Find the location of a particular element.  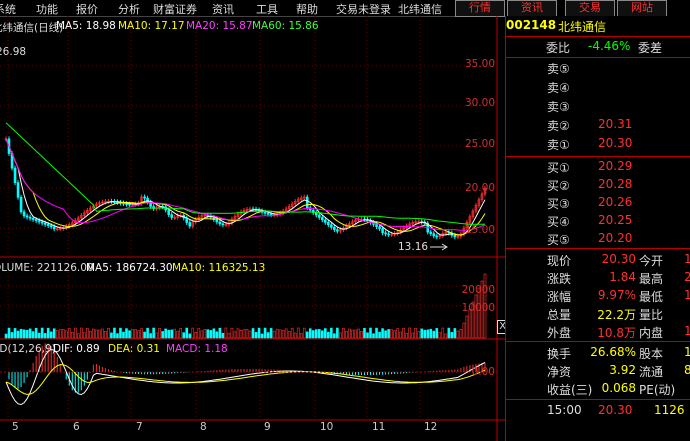

buy-row: 买④ 20.25 is located at coordinates (598, 221).